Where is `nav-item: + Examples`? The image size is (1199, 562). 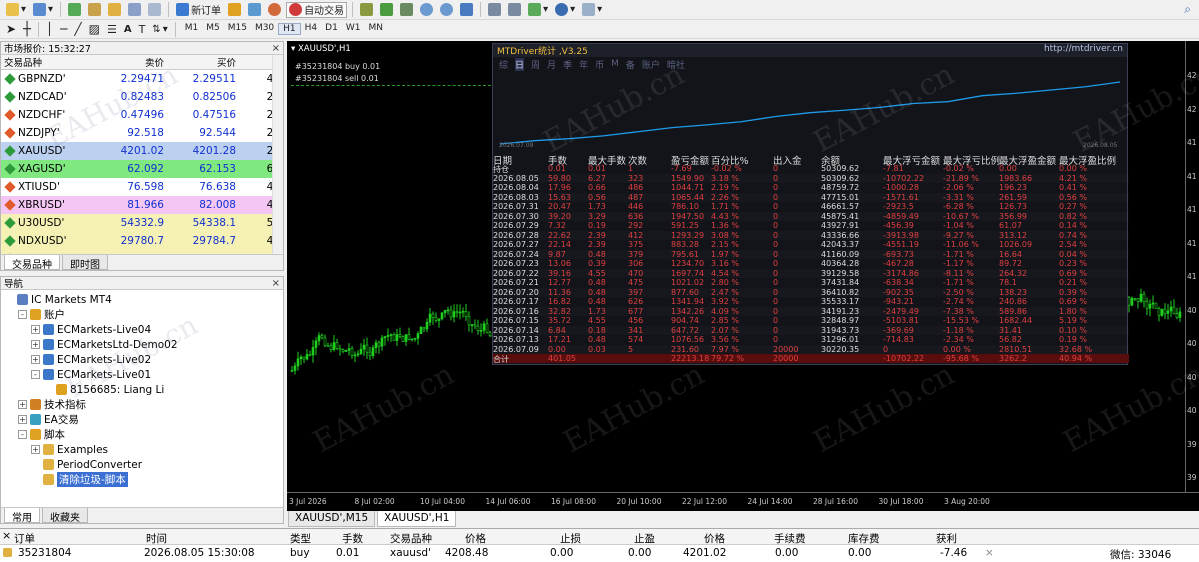
nav-item: + Examples is located at coordinates (144, 449).